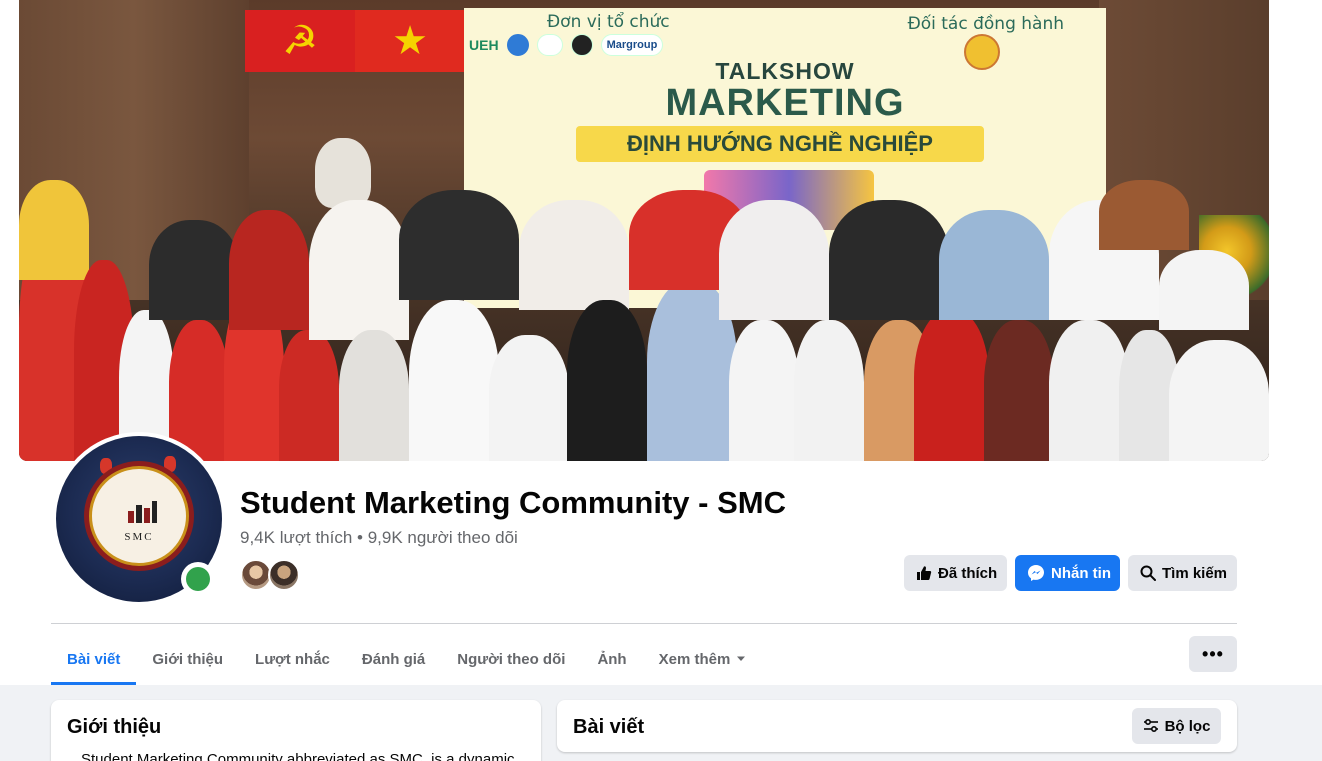 The image size is (1322, 761). I want to click on avatar-moon: SMC, so click(139, 516).